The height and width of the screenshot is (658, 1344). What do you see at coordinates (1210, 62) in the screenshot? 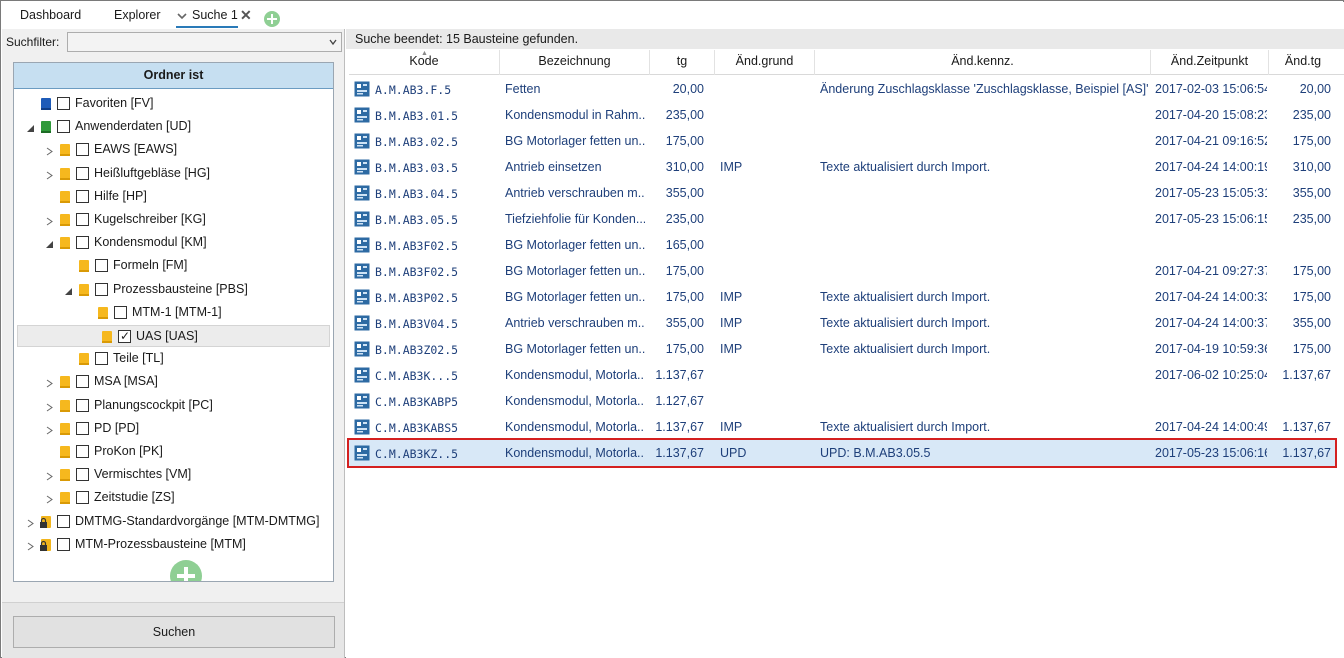
I see `column-header-aend-zeitpunkt: Änd.Zeitpunkt` at bounding box center [1210, 62].